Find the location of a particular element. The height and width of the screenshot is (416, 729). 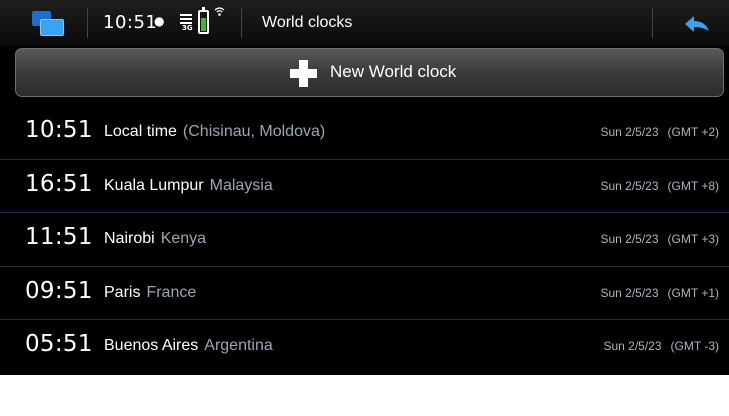

task-switcher-icon is located at coordinates (48, 23).